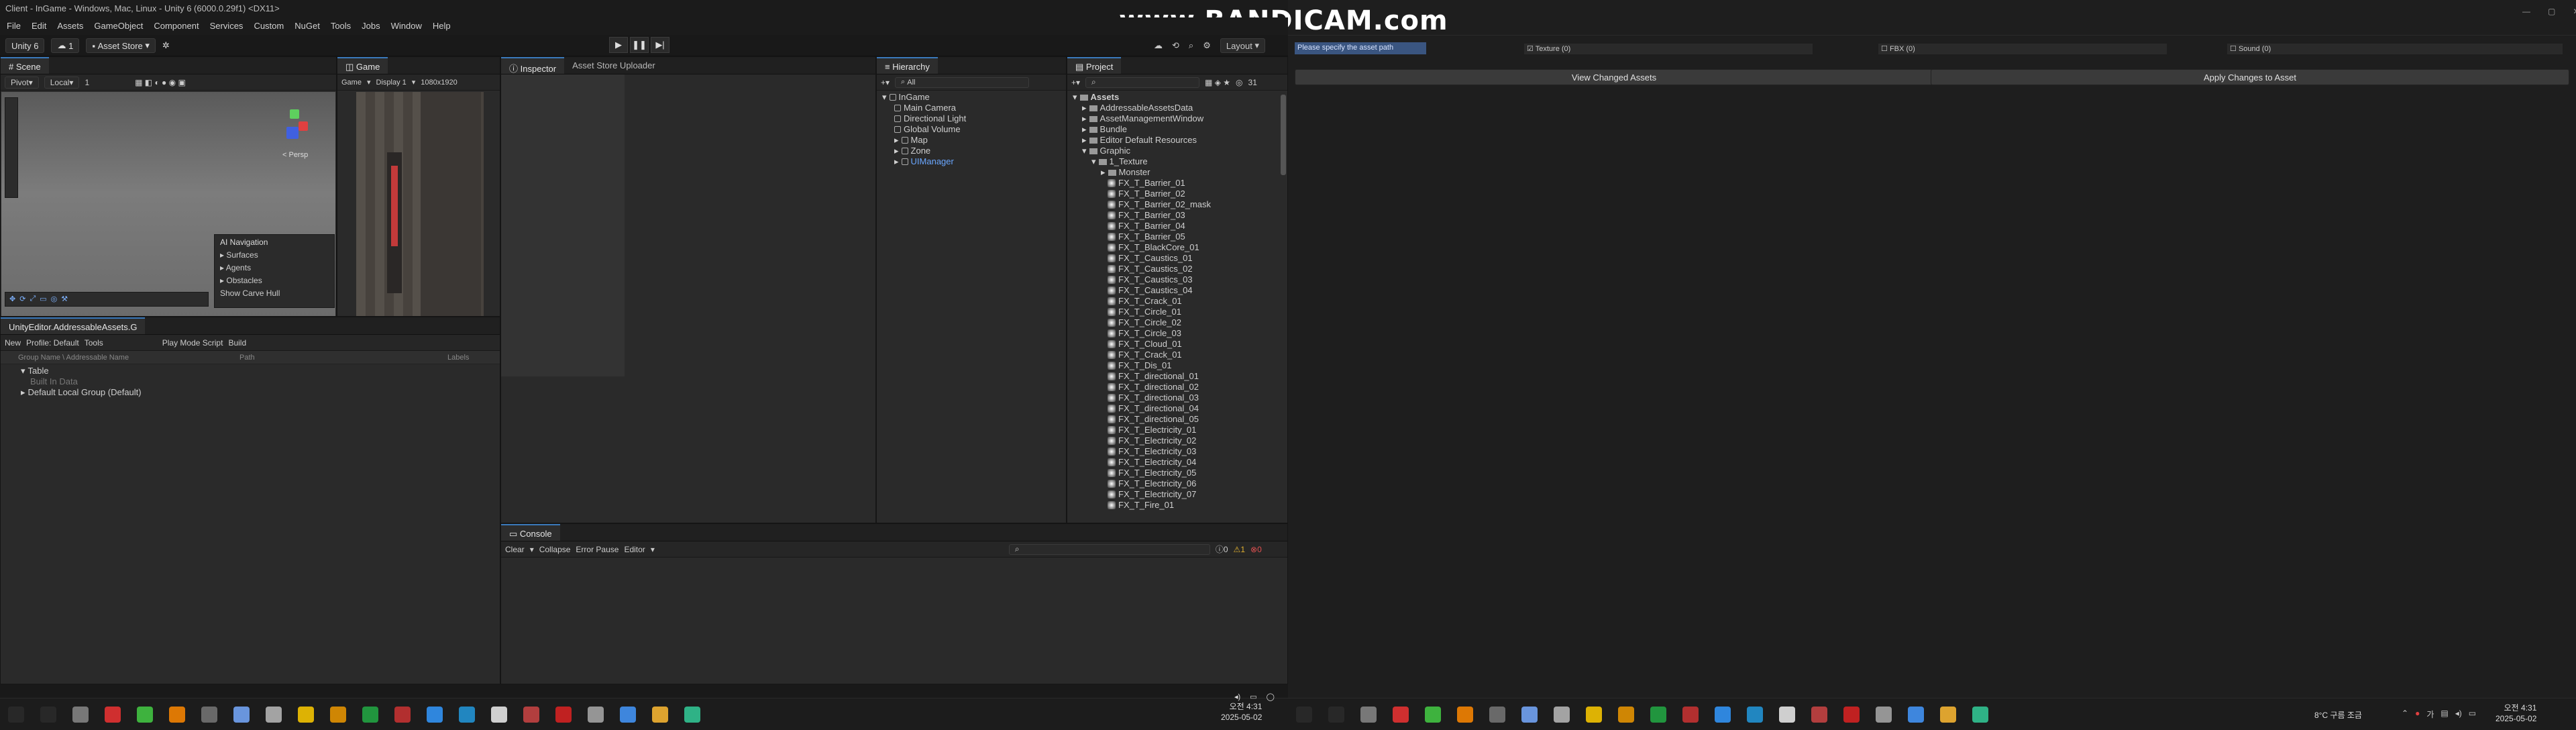 This screenshot has height=730, width=2576. I want to click on project-file: FX_T_Electricity_06, so click(1177, 483).